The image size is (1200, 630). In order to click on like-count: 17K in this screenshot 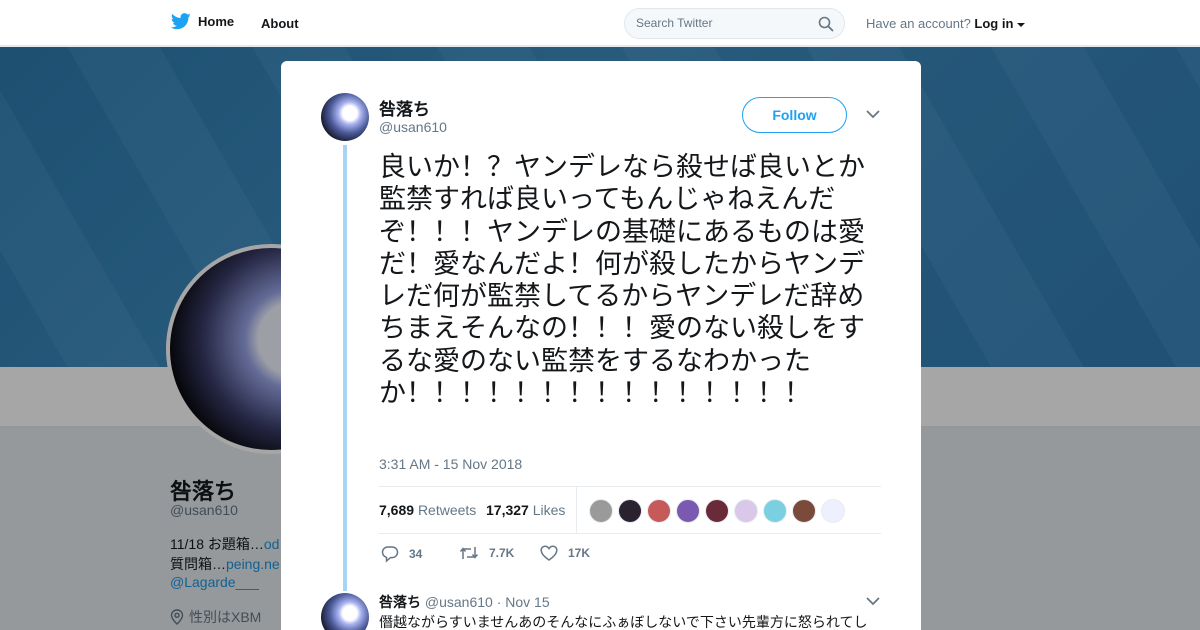, I will do `click(579, 553)`.